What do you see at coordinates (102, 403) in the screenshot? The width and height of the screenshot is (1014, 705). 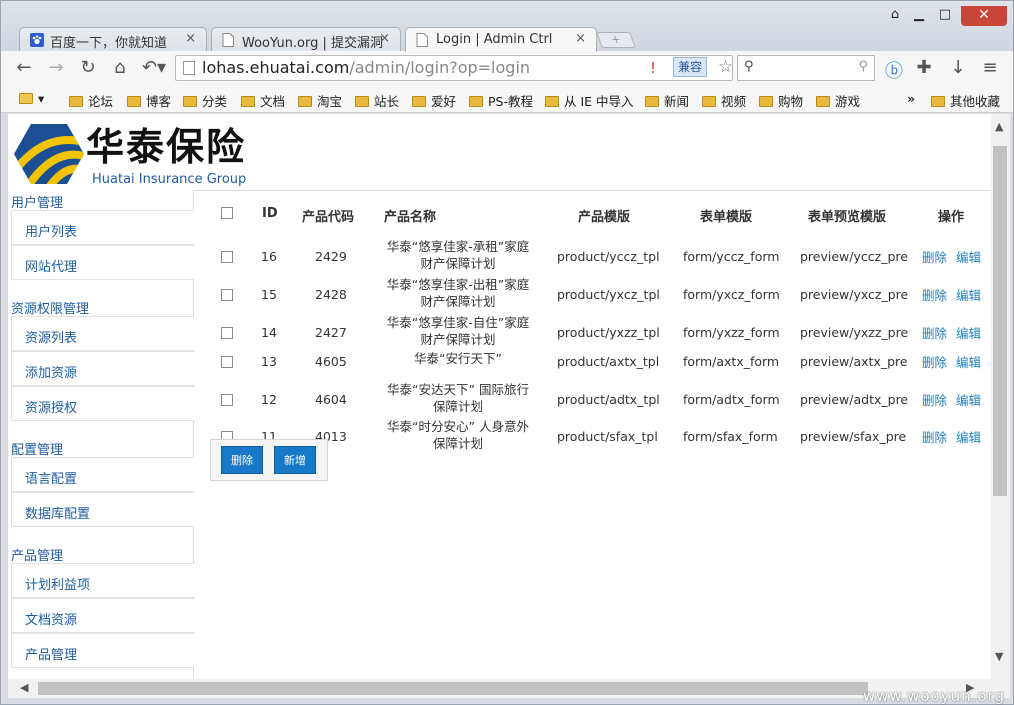 I see `sidebar-item-resource-auth: 资源授权` at bounding box center [102, 403].